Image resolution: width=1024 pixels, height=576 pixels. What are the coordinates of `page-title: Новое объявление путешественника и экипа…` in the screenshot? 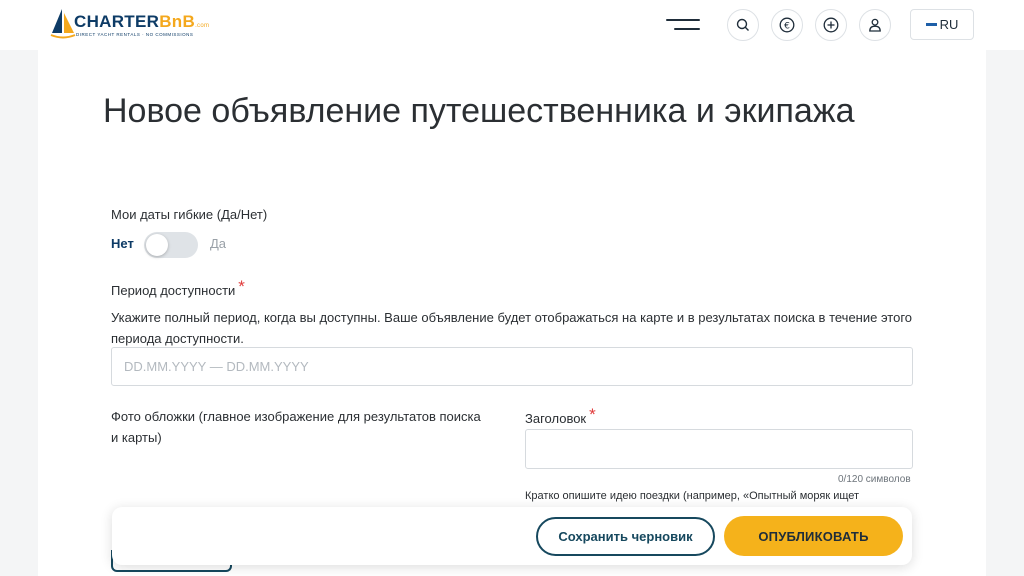 It's located at (479, 111).